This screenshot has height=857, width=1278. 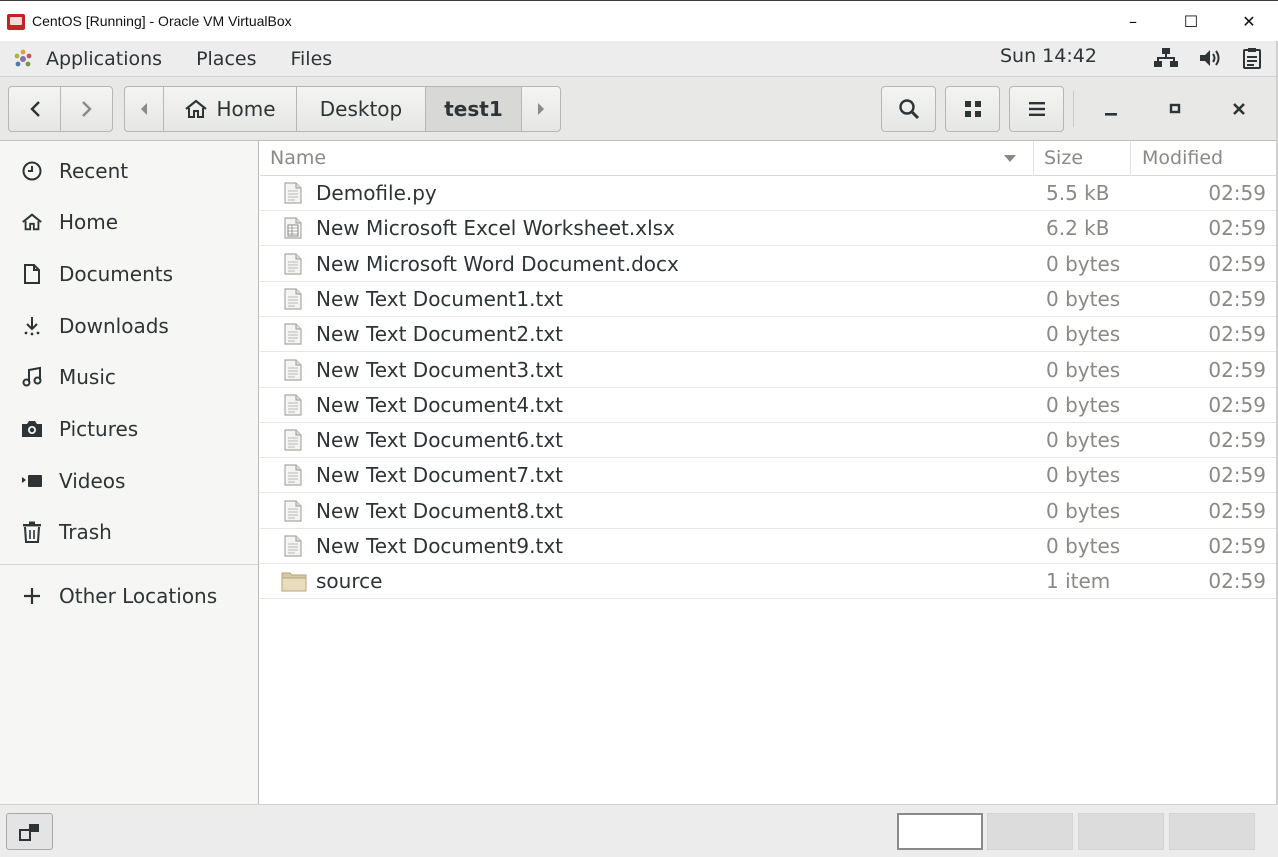 I want to click on music-icon, so click(x=32, y=377).